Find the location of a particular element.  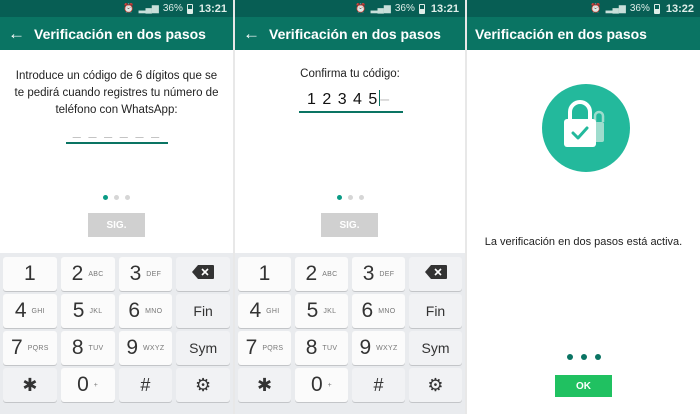

key-label: Fin is located at coordinates (203, 311).